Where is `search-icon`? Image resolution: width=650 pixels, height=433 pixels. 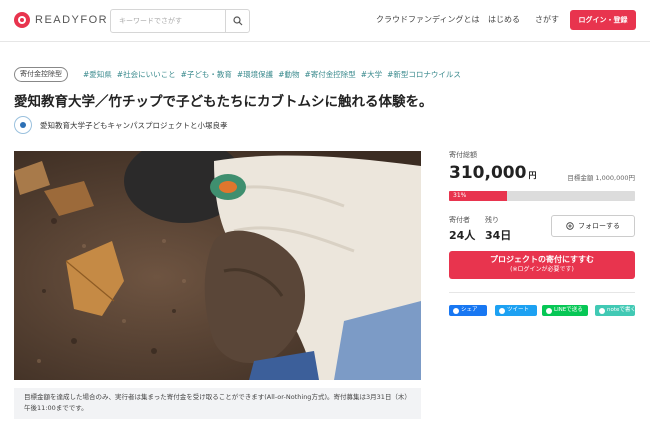
search-icon is located at coordinates (237, 21).